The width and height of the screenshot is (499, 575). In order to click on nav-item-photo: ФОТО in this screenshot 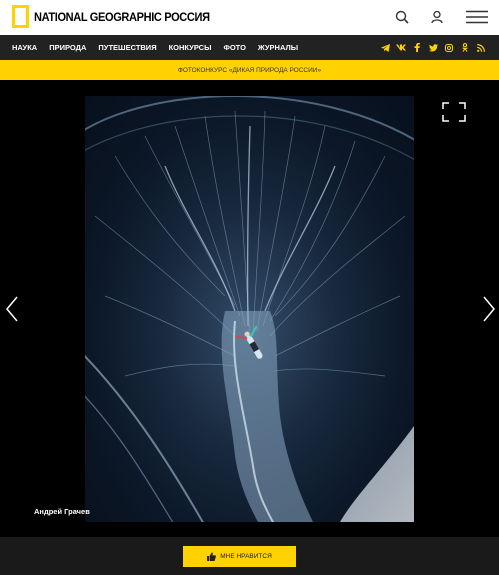, I will do `click(234, 47)`.